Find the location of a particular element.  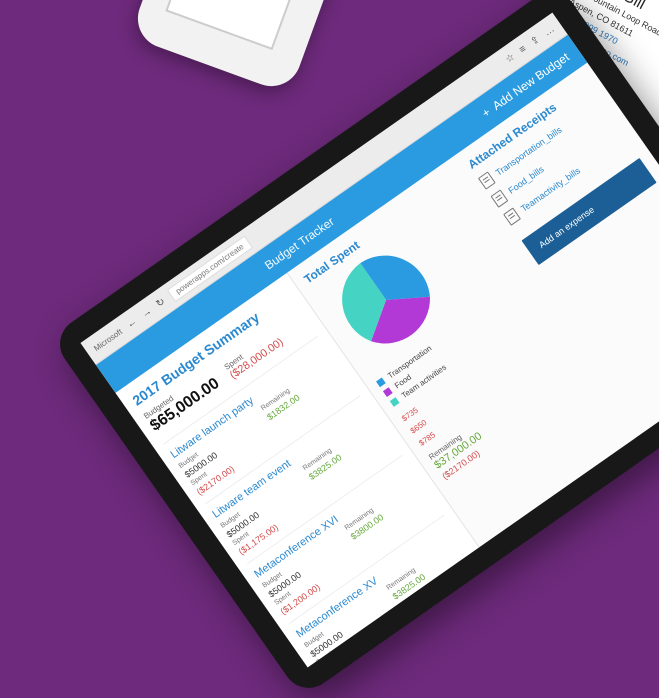

phone-screen is located at coordinates (235, 25).